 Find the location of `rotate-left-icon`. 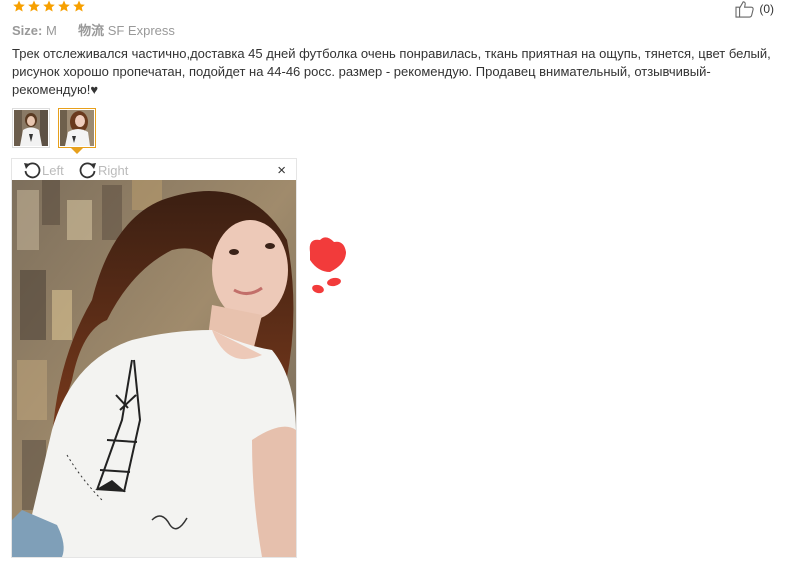

rotate-left-icon is located at coordinates (32, 170).